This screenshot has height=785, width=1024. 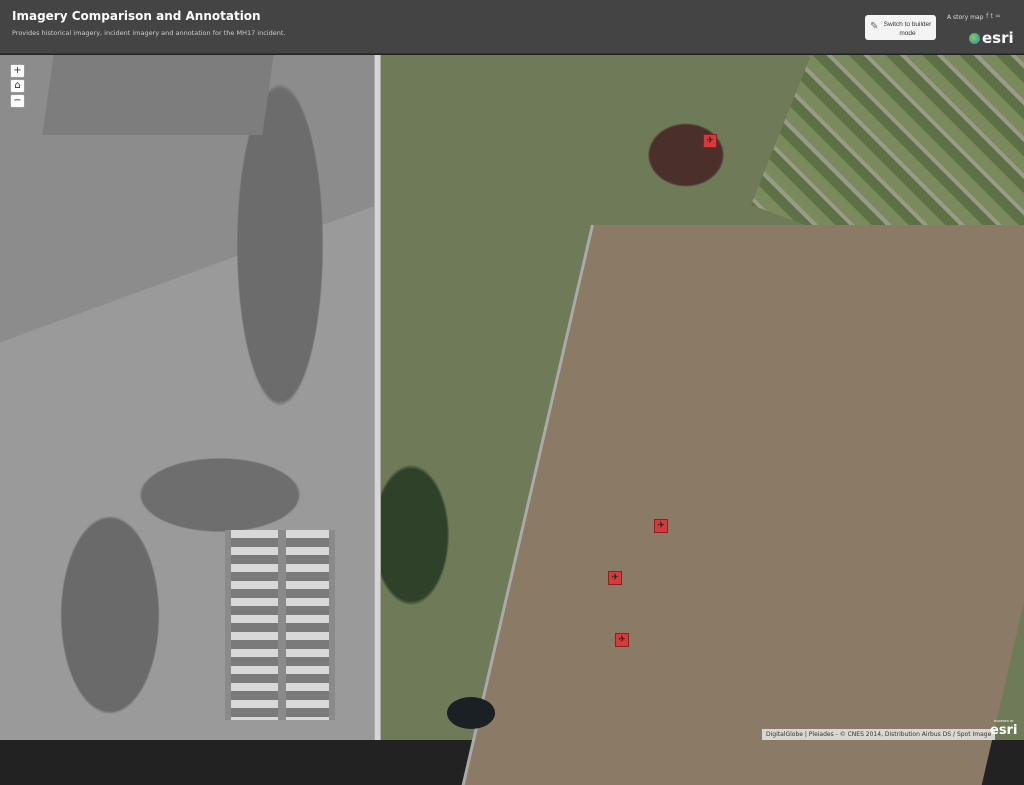 What do you see at coordinates (994, 16) in the screenshot?
I see `social-links: ft∞` at bounding box center [994, 16].